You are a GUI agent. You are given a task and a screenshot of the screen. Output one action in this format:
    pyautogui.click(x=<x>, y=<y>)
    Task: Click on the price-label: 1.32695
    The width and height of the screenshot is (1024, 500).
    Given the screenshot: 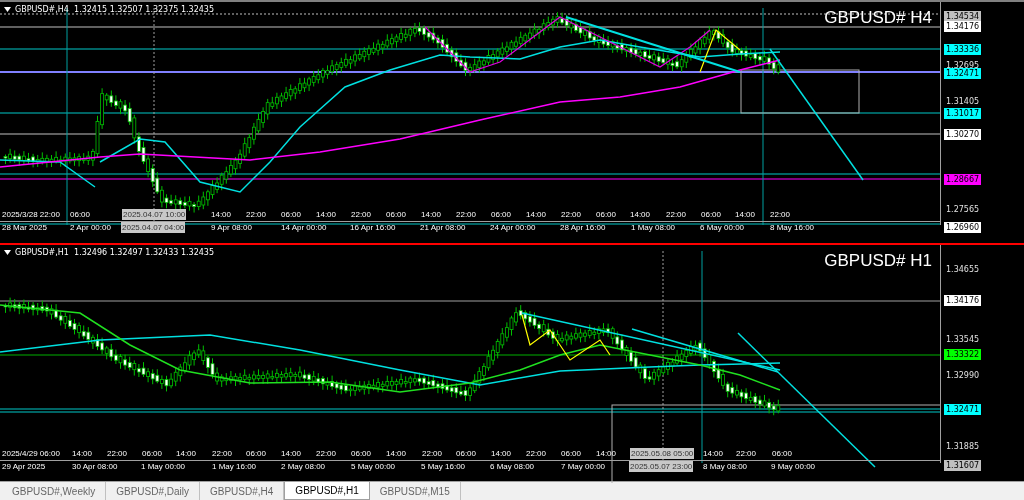 What is the action you would take?
    pyautogui.click(x=963, y=65)
    